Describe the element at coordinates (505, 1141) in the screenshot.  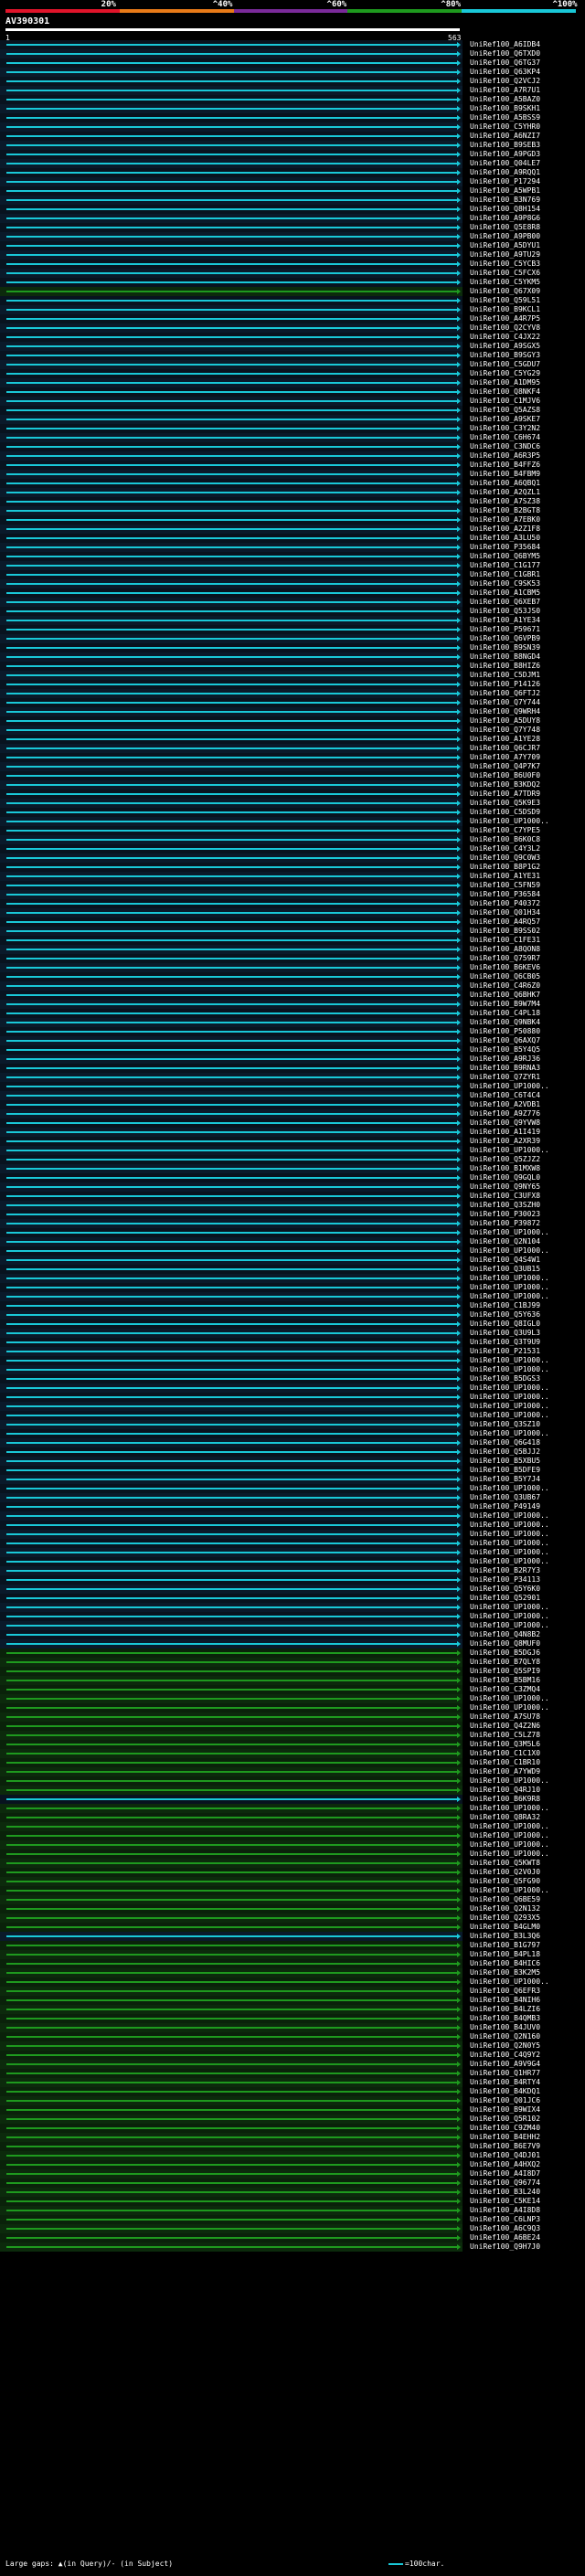
I see `hit-label: UniRef100_A2XR39` at that location.